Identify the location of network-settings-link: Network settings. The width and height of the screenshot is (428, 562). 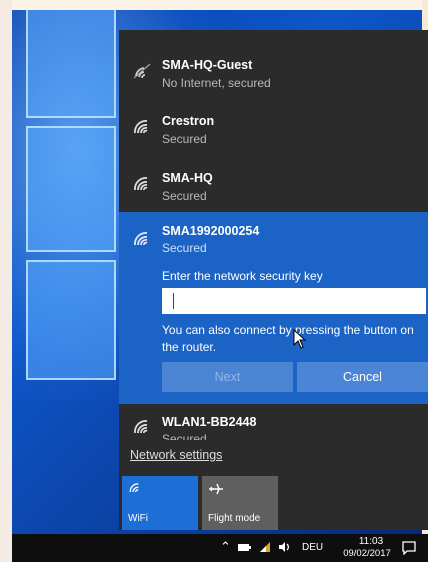
(176, 455).